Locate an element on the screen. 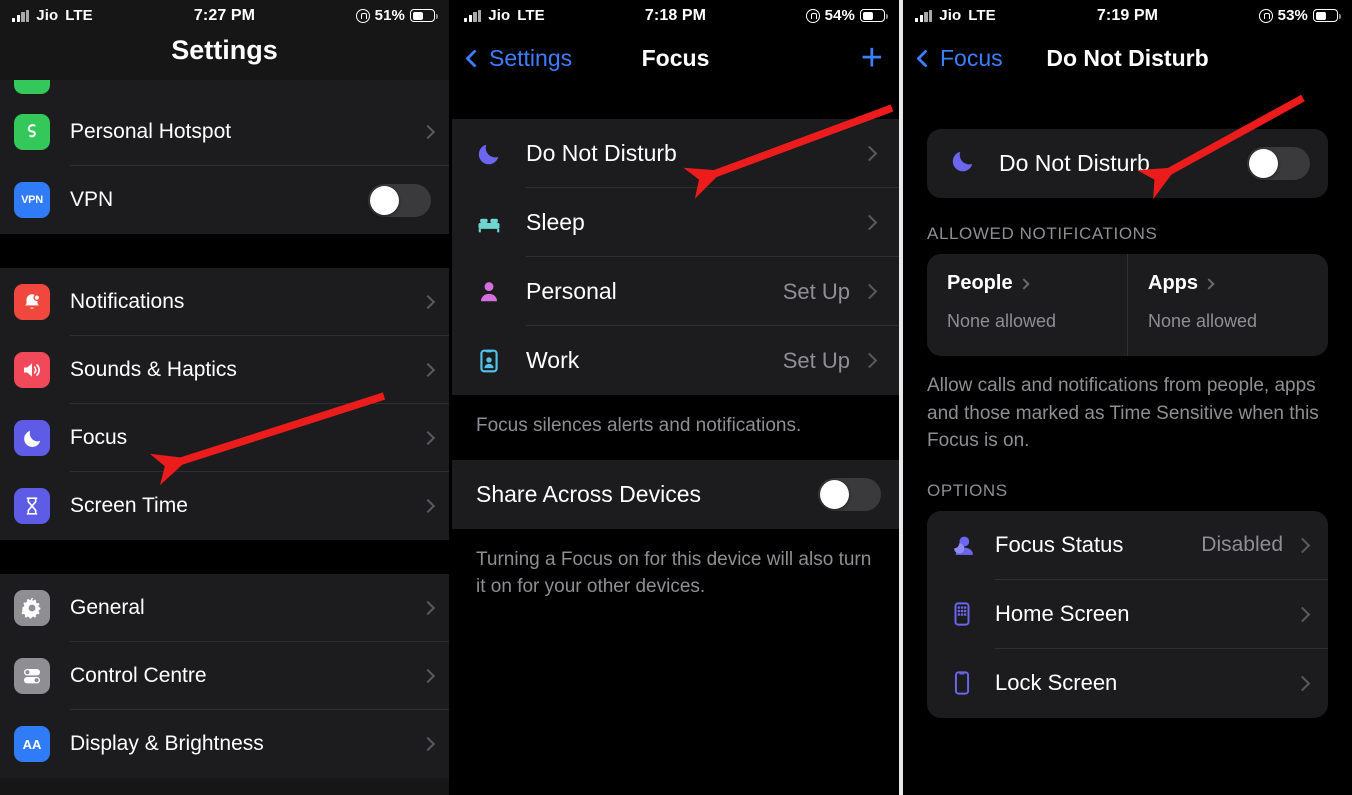 The width and height of the screenshot is (1352, 795). option-row-home-screen: Home Screen is located at coordinates (1127, 614).